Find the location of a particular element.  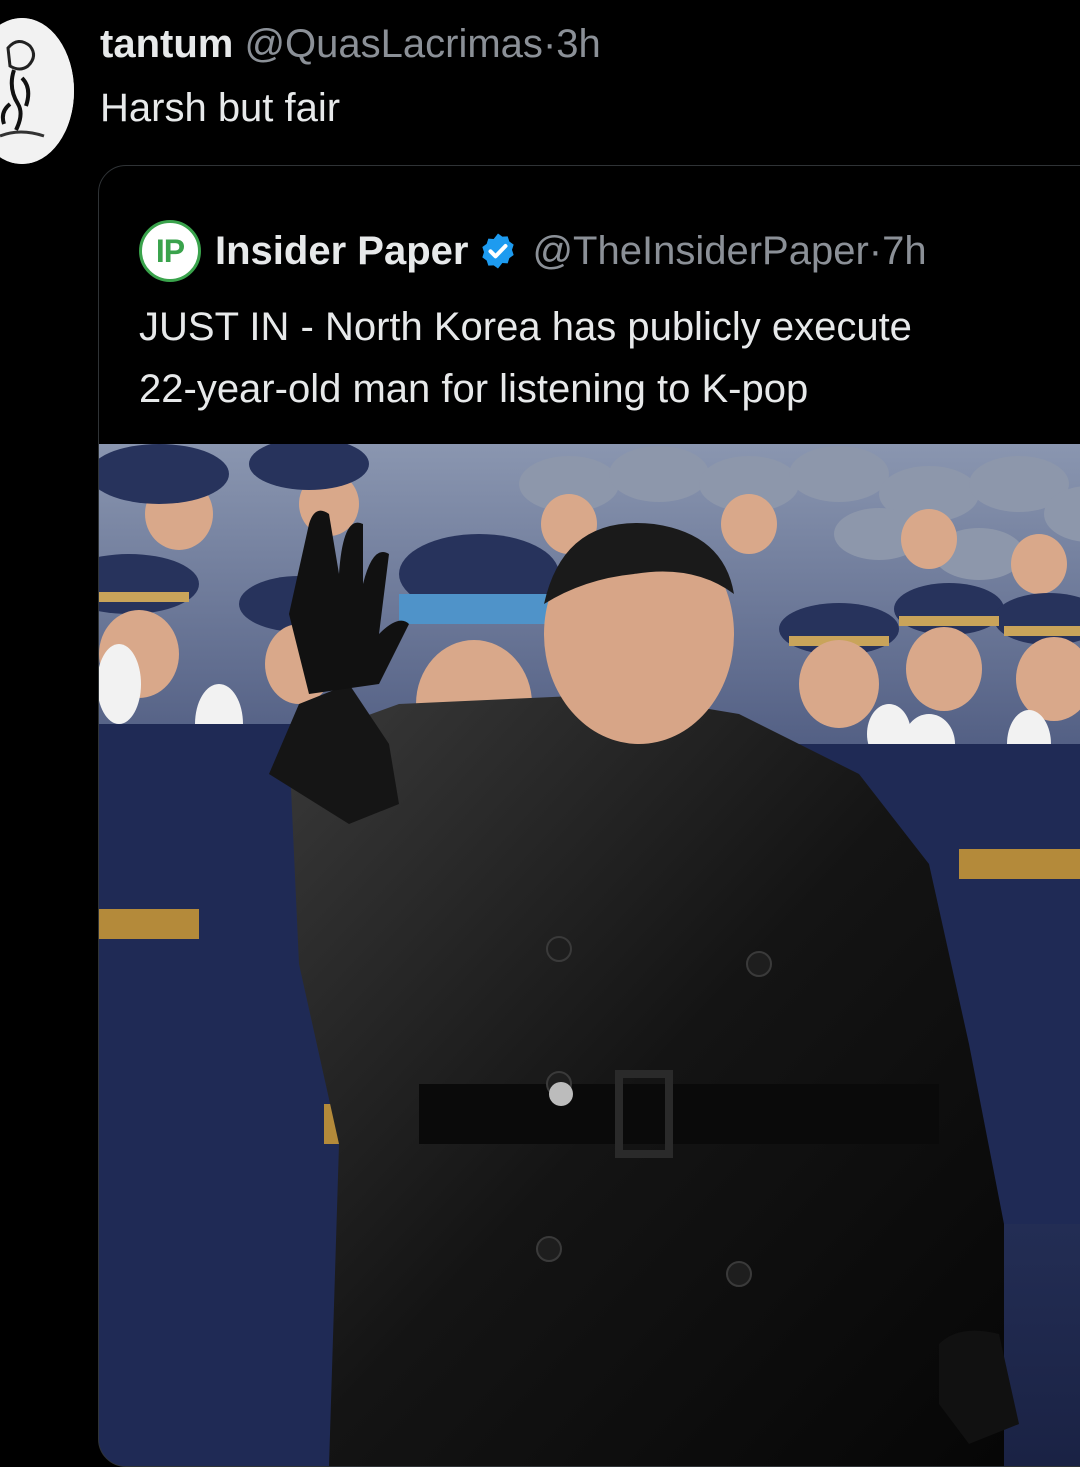

tweet-text: Harsh but fair is located at coordinates (220, 108).